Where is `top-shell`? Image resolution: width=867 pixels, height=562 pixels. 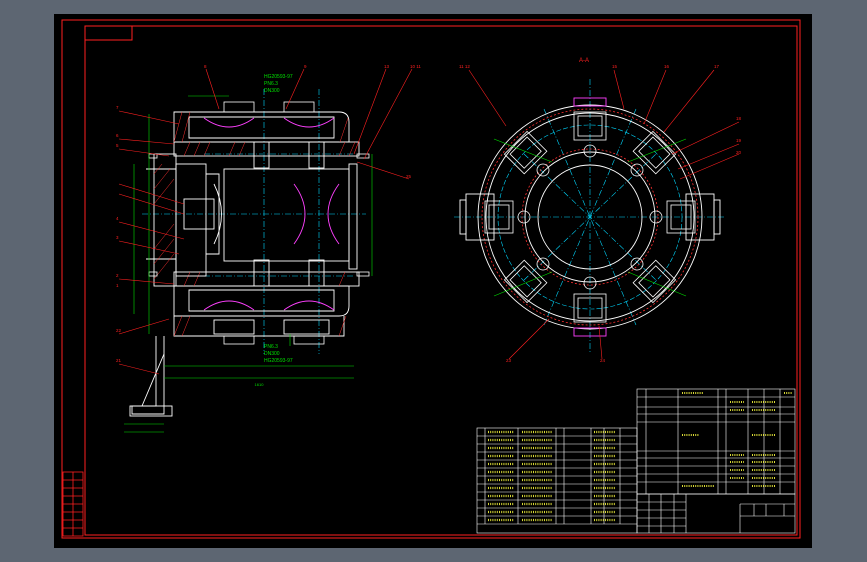 top-shell is located at coordinates (266, 140).